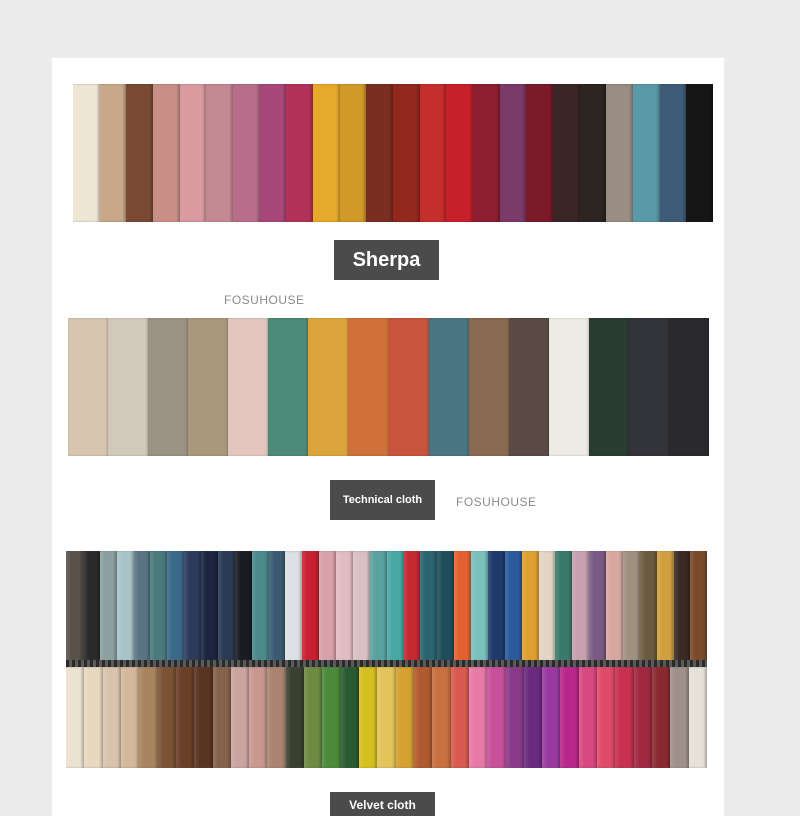  I want to click on velvet-cloth-swatches-top, so click(386, 606).